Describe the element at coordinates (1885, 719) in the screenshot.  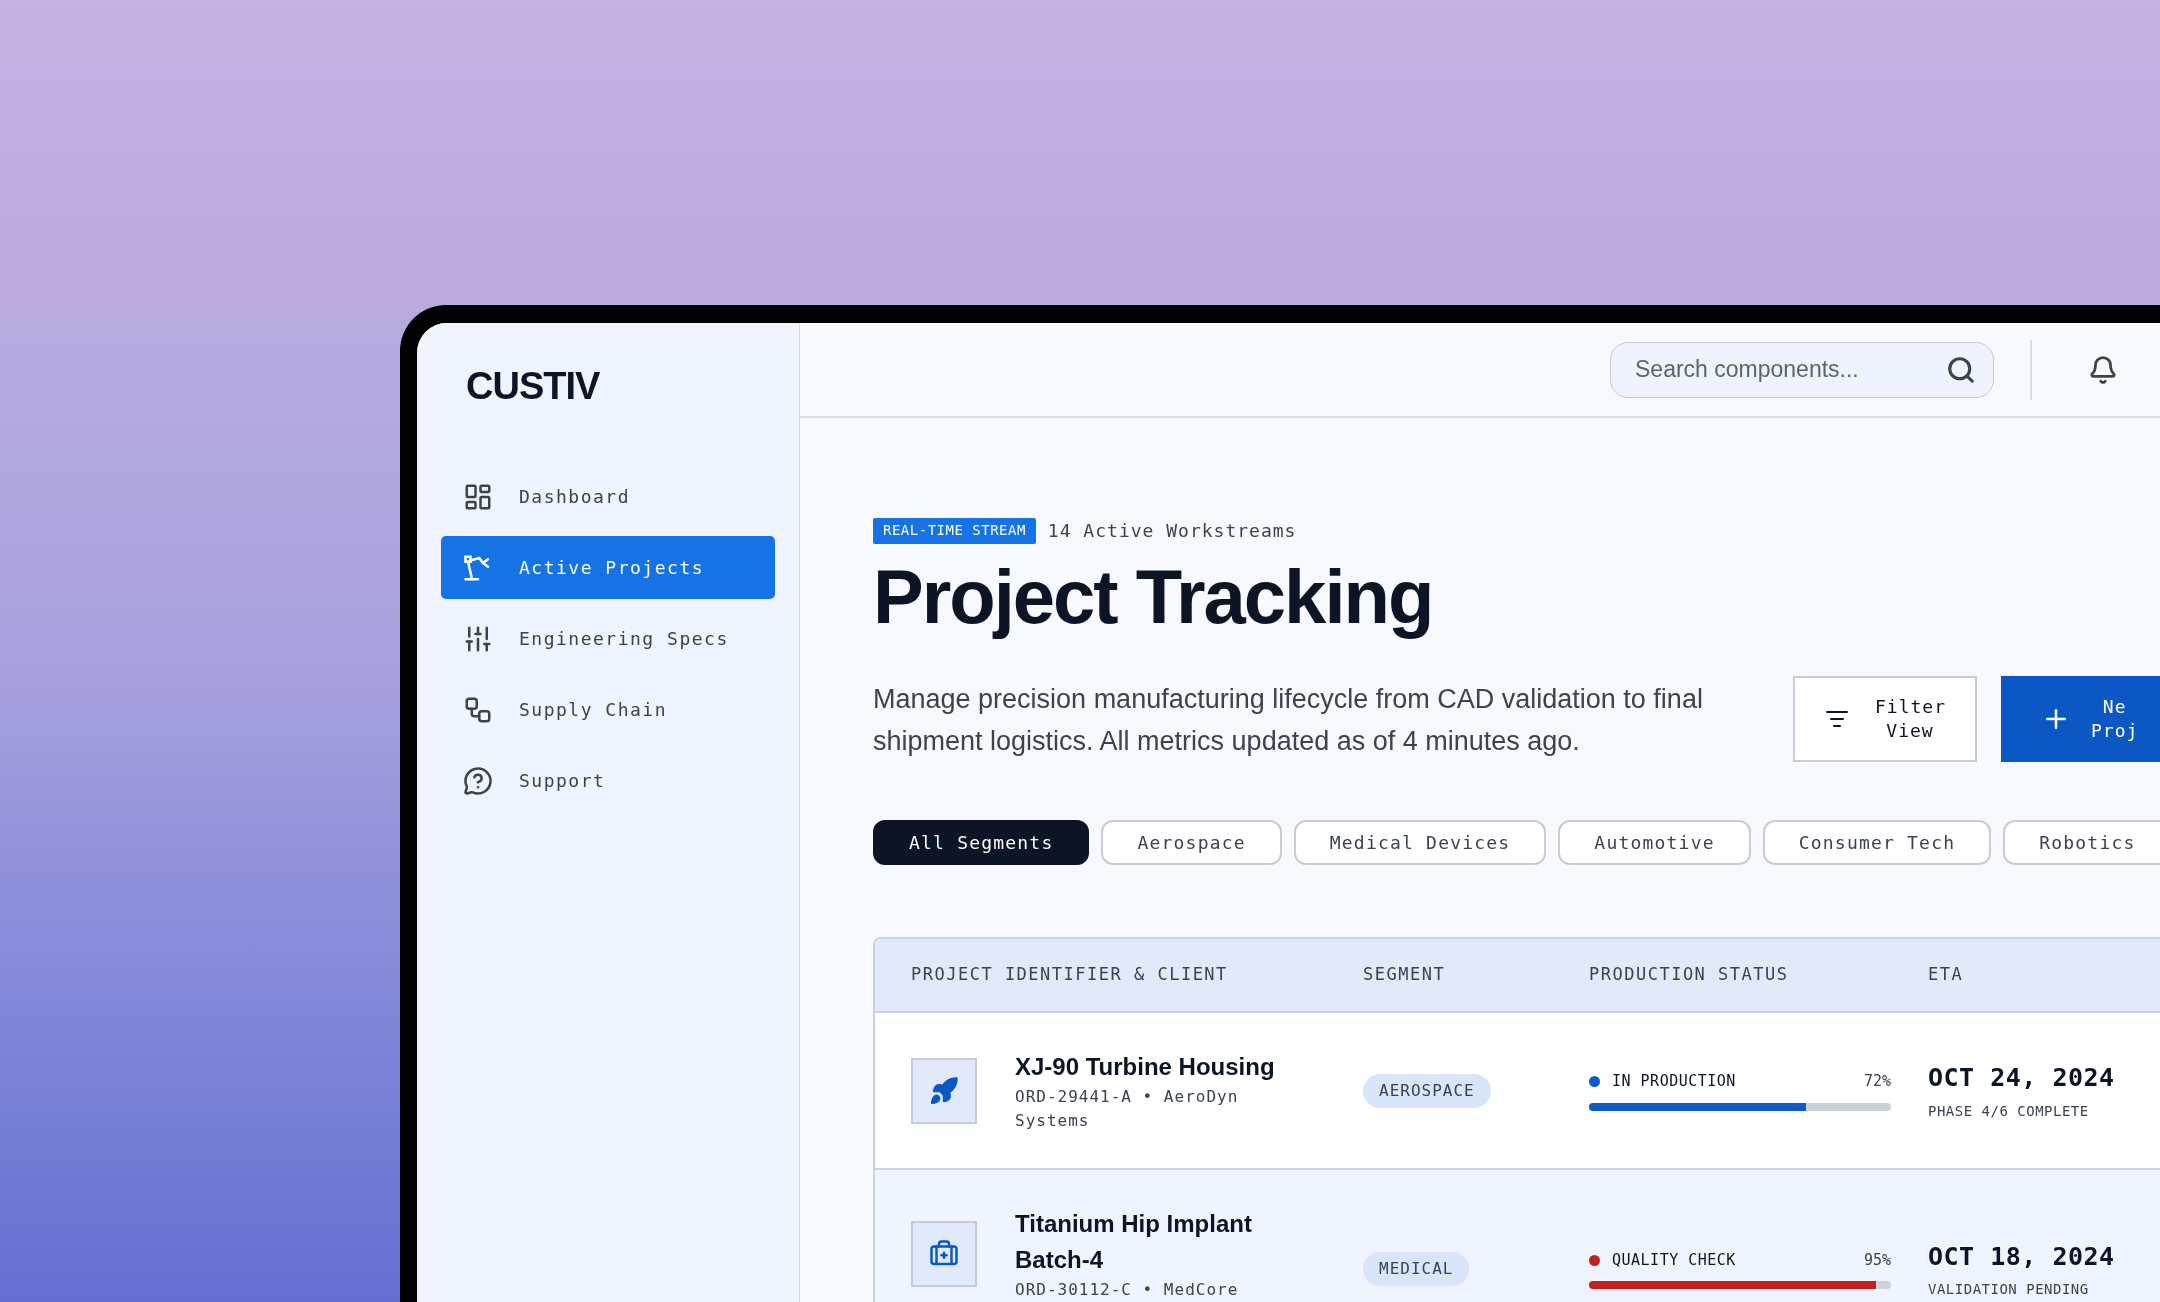
I see `filter-view-button: Filter View` at that location.